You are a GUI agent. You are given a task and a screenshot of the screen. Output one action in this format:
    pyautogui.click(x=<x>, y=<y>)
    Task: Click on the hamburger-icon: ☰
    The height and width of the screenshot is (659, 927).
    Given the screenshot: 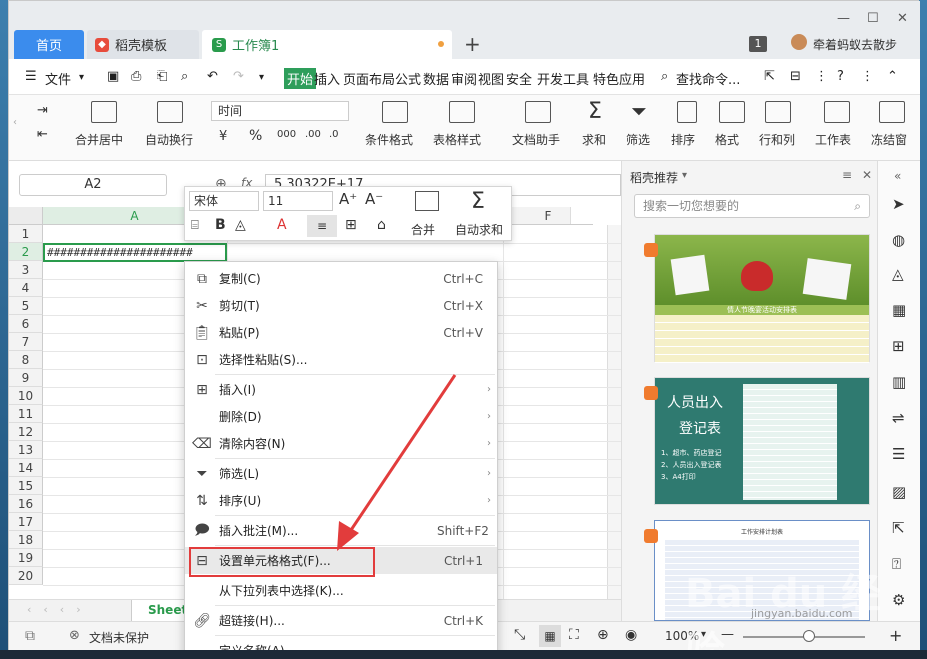 What is the action you would take?
    pyautogui.click(x=31, y=76)
    